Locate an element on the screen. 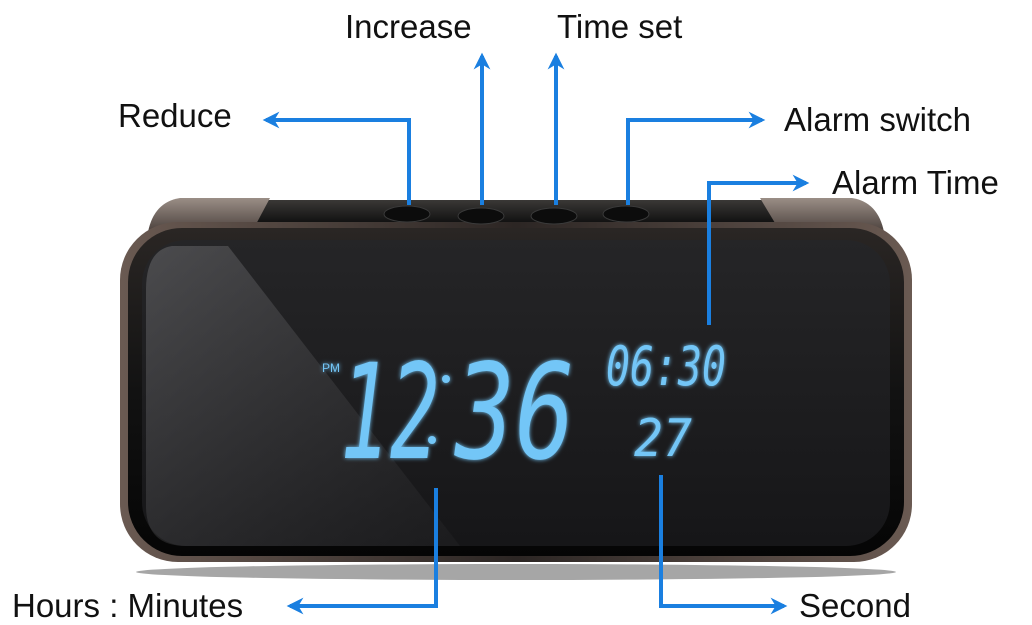  alarm-time-label: Alarm Time is located at coordinates (915, 182).